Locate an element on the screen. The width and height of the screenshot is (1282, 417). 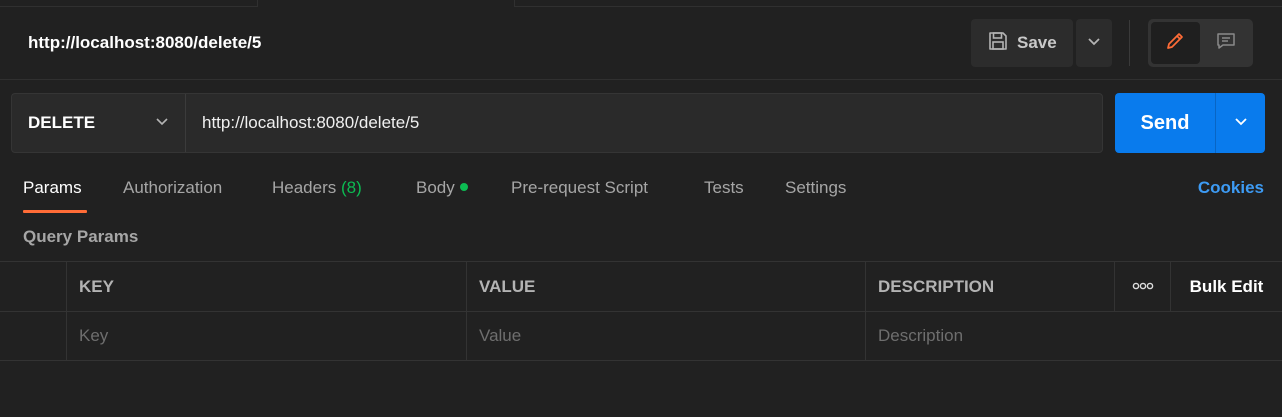
save-options-button is located at coordinates (1094, 43).